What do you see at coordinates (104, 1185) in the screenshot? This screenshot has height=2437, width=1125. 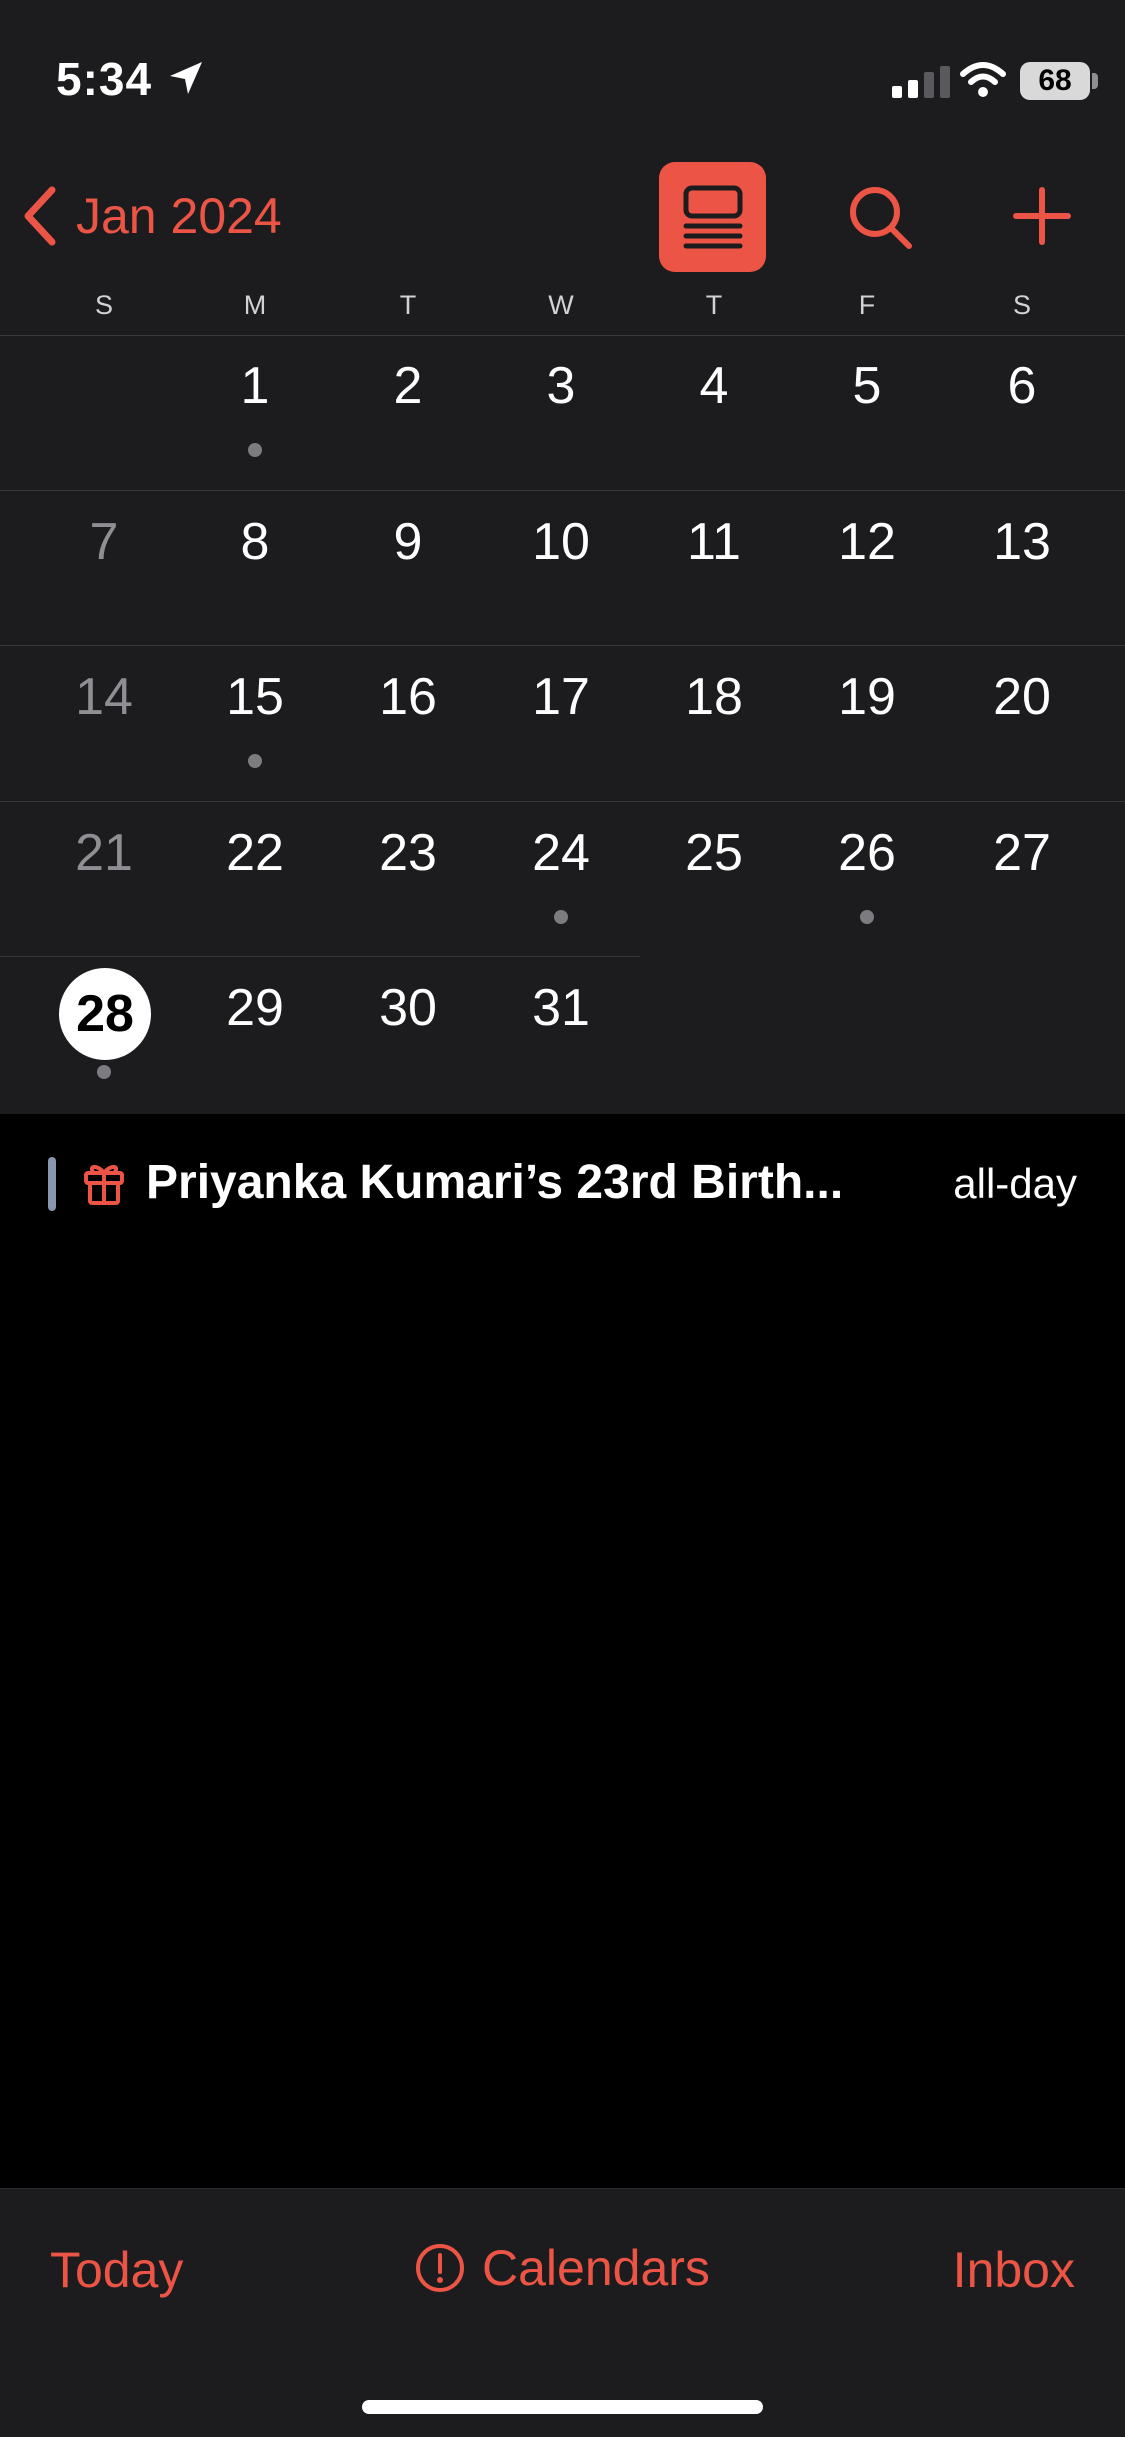 I see `gift-icon` at bounding box center [104, 1185].